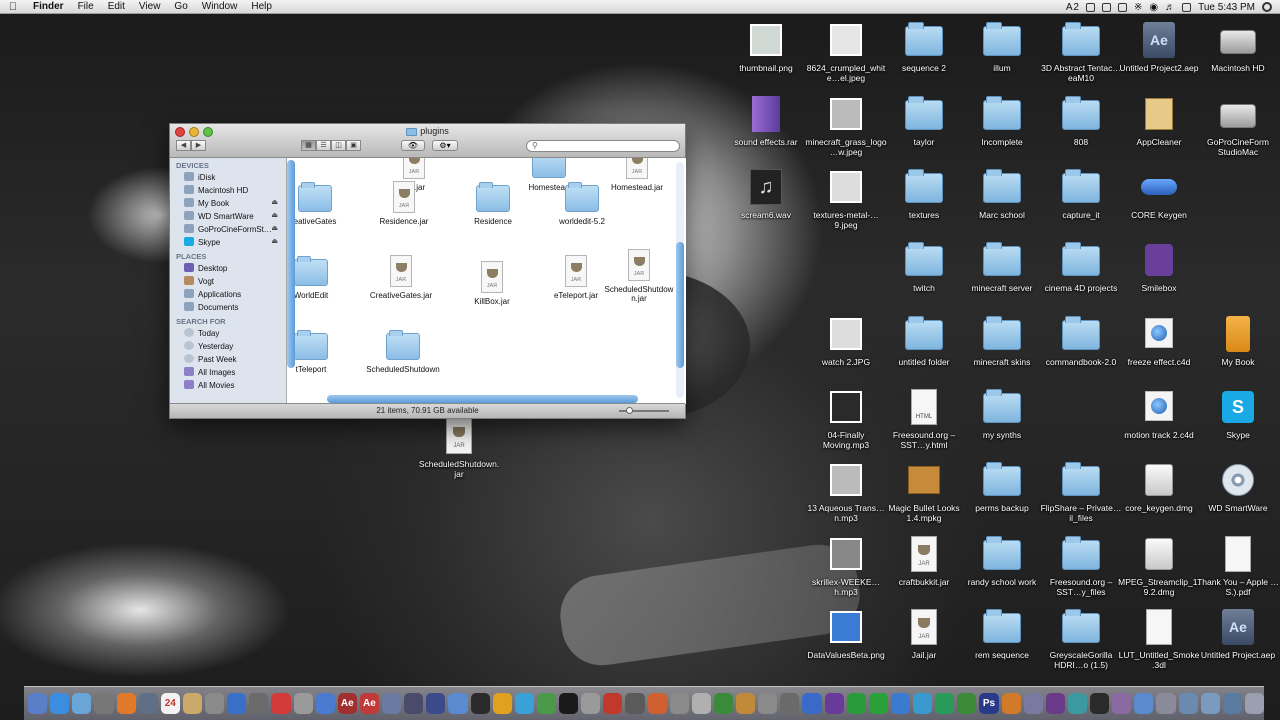 This screenshot has height=720, width=1280. What do you see at coordinates (846, 418) in the screenshot?
I see `desktop-icon-item: 04-Finally Moving.mp3` at bounding box center [846, 418].